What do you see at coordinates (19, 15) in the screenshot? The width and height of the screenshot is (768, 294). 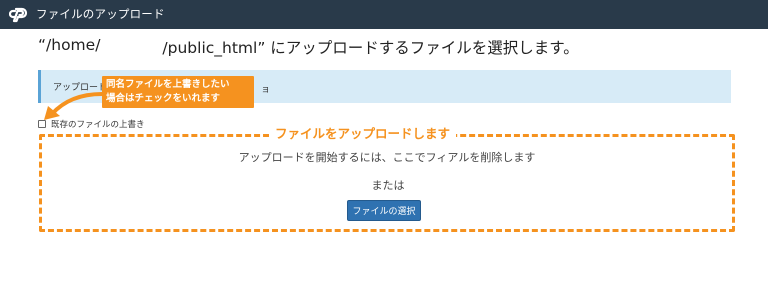 I see `cpanel-logo-icon` at bounding box center [19, 15].